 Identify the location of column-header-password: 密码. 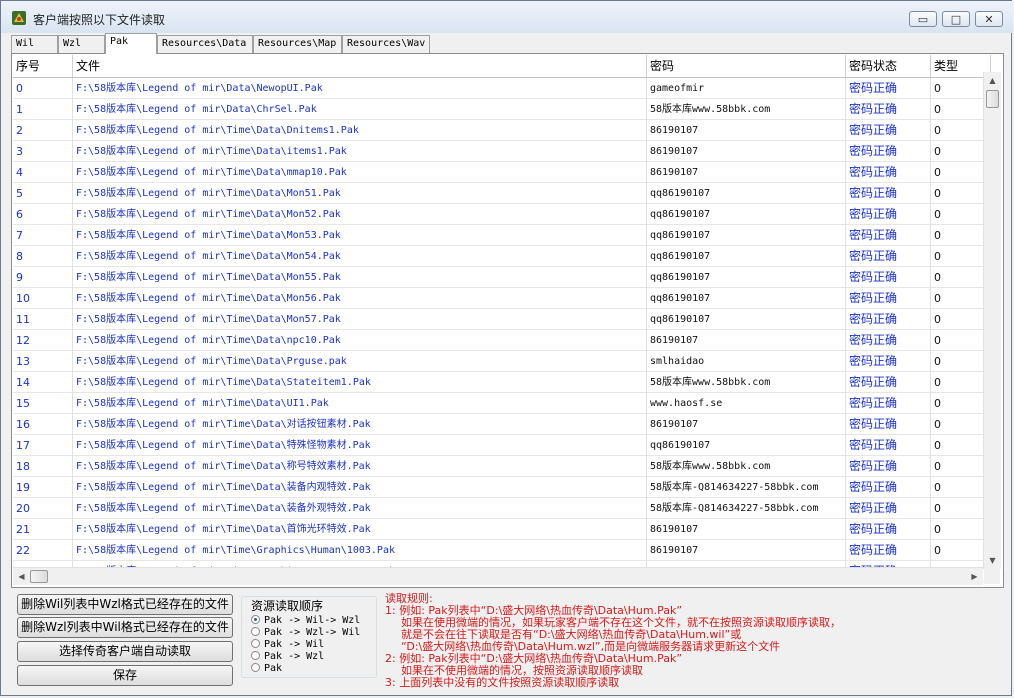
(746, 66).